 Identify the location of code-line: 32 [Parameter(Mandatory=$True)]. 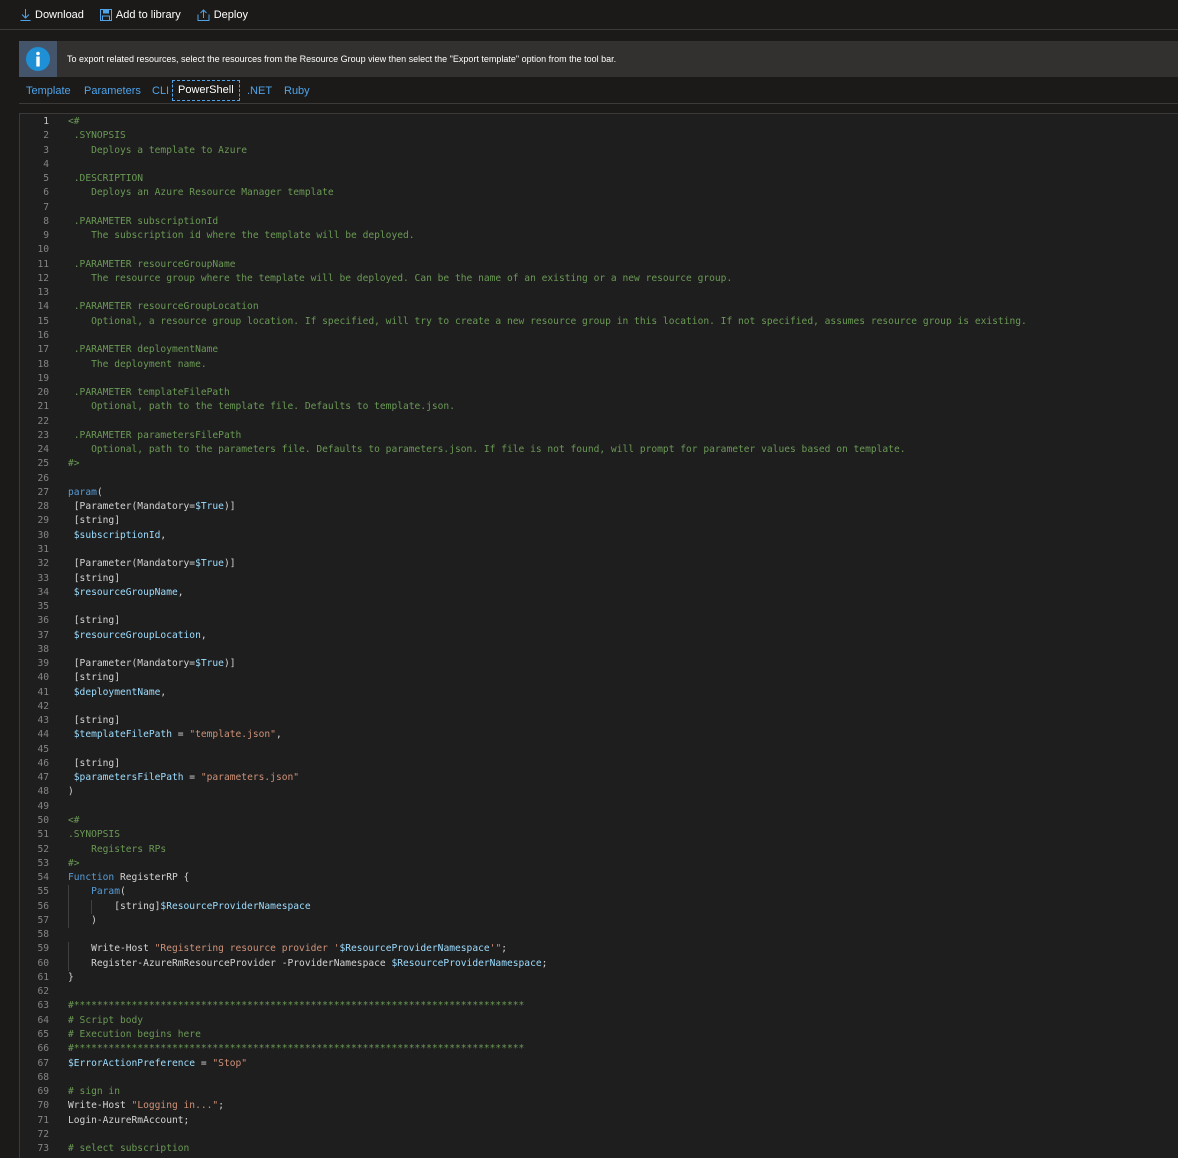
(599, 564).